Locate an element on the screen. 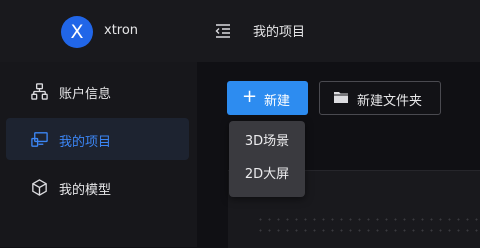 The width and height of the screenshot is (480, 248). sidebar-item-models: 我的模型 is located at coordinates (97, 187).